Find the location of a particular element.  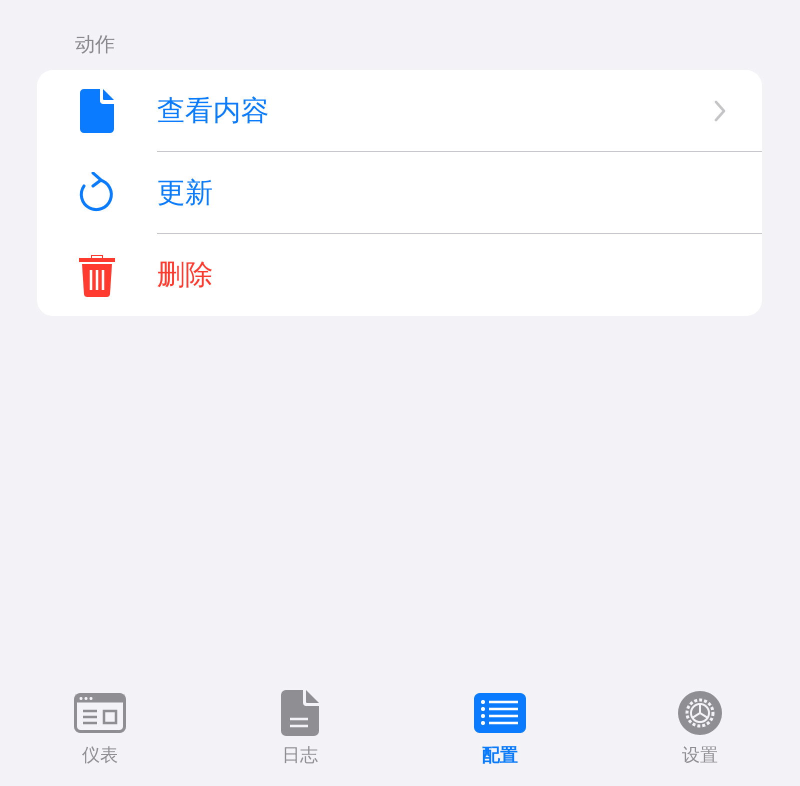

dashboard-icon is located at coordinates (100, 713).